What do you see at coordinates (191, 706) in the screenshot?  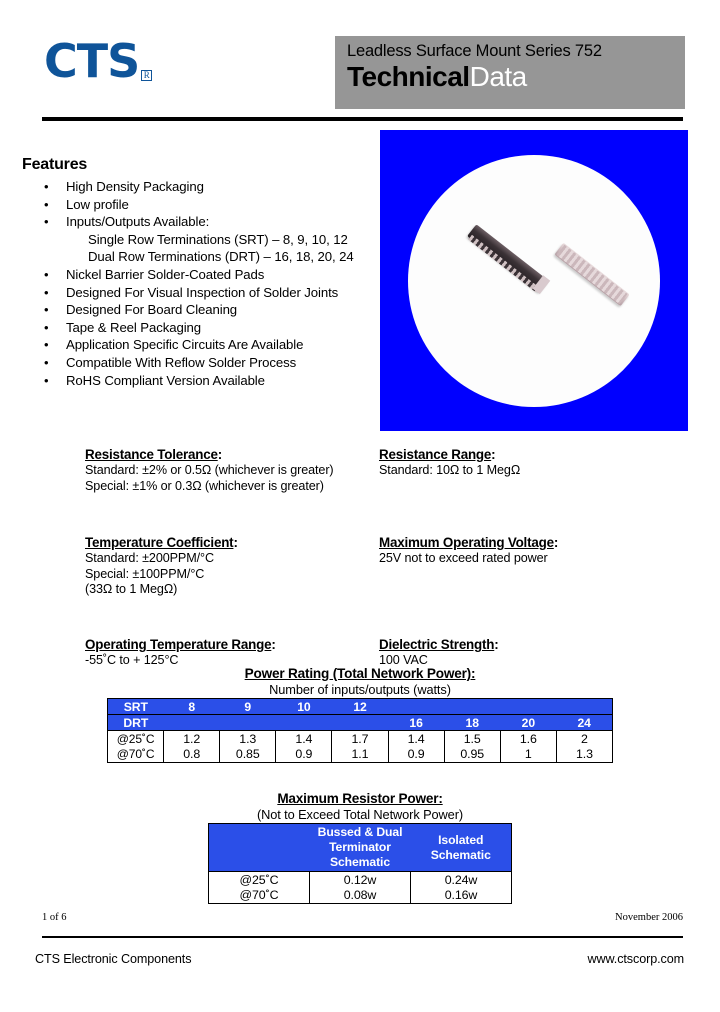 I see `srt-cell: 8` at bounding box center [191, 706].